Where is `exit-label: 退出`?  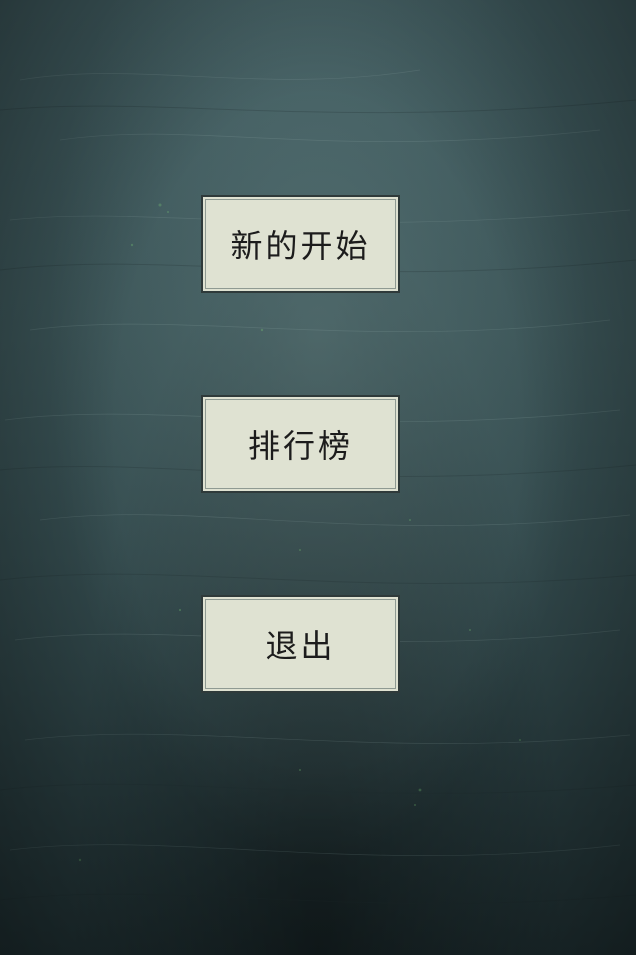 exit-label: 退出 is located at coordinates (300, 646).